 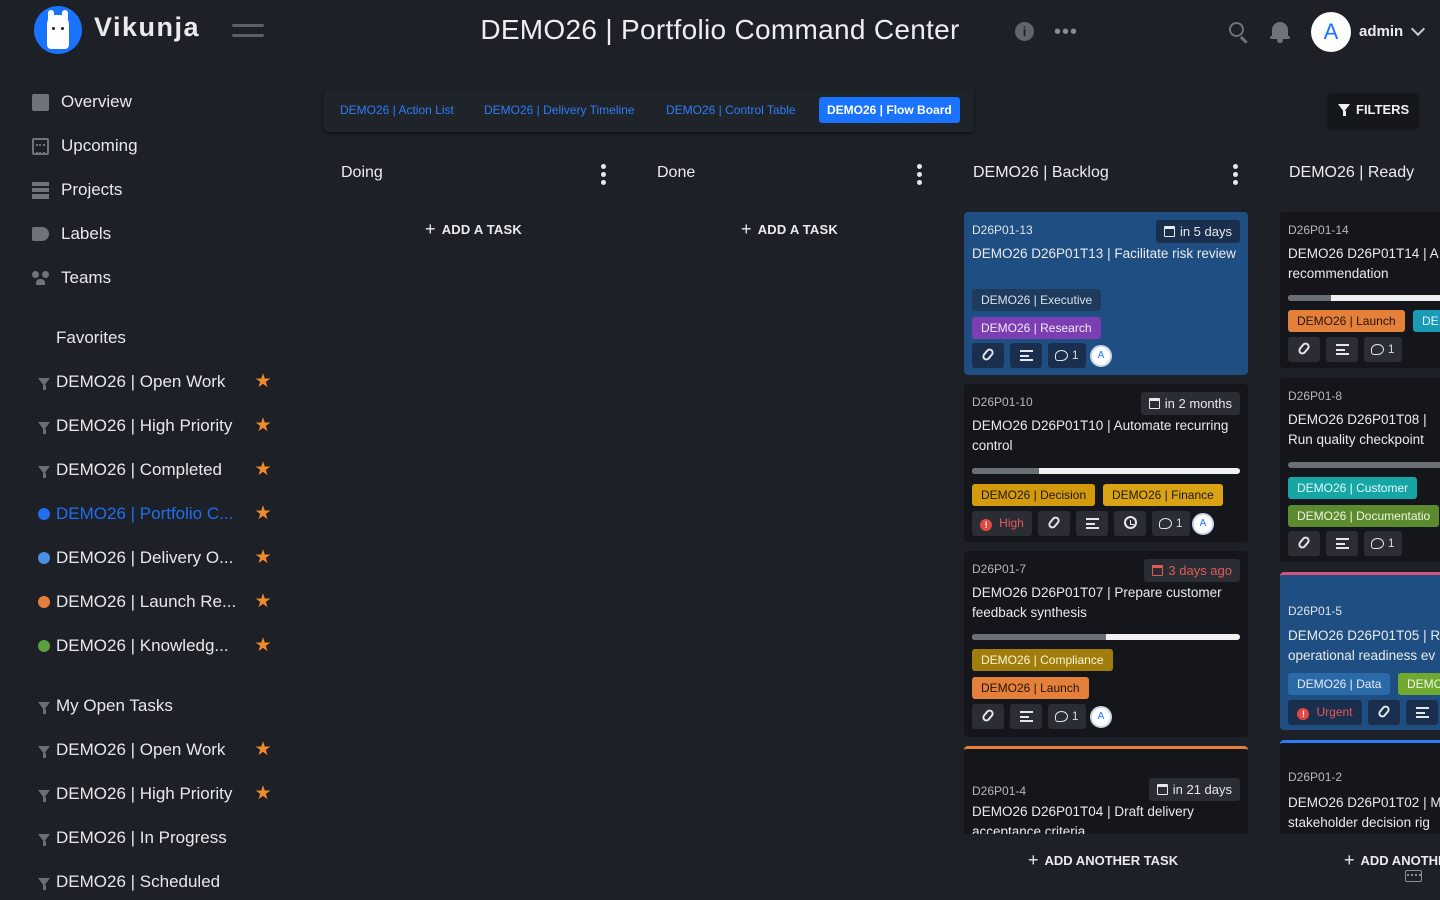 I want to click on due-date-badge: in 21 days, so click(x=1194, y=789).